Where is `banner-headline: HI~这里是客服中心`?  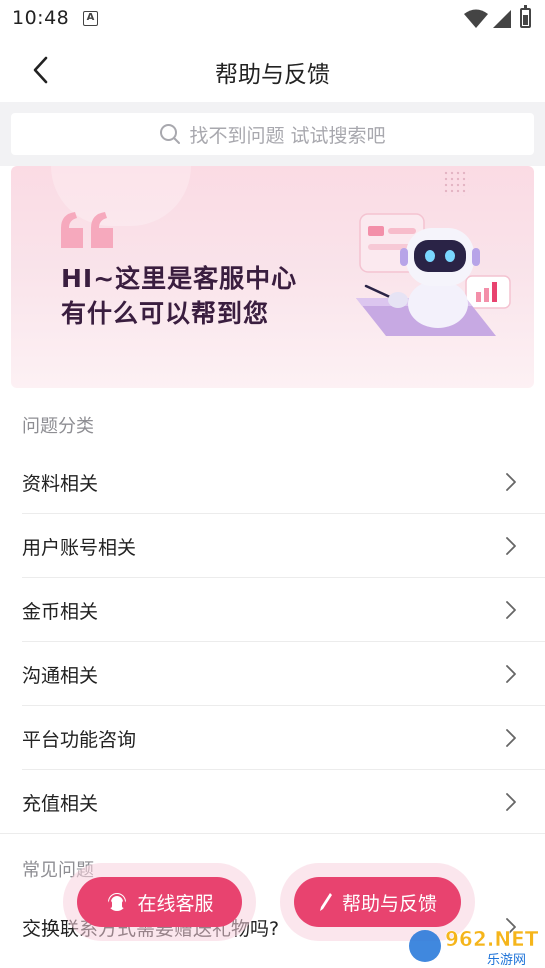
banner-headline: HI~这里是客服中心 is located at coordinates (179, 278).